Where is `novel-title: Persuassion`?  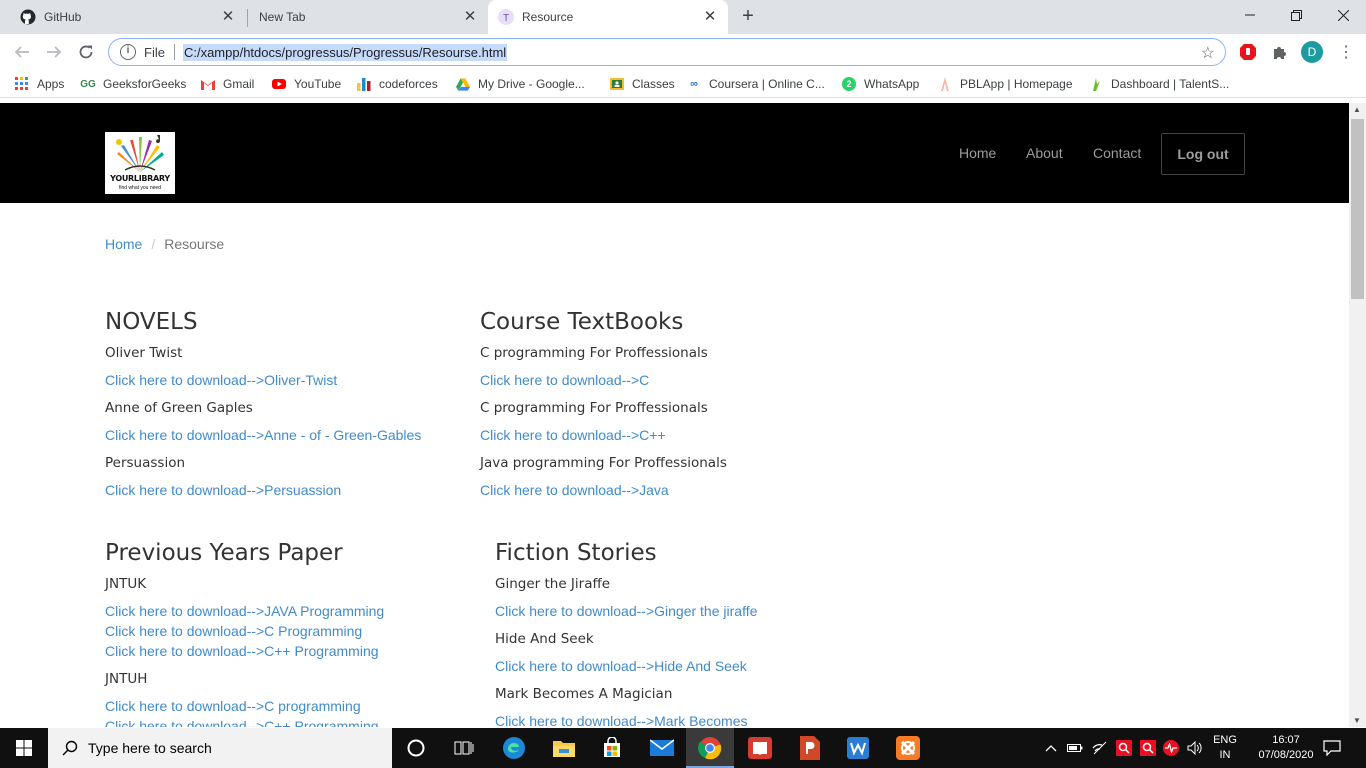 novel-title: Persuassion is located at coordinates (145, 463).